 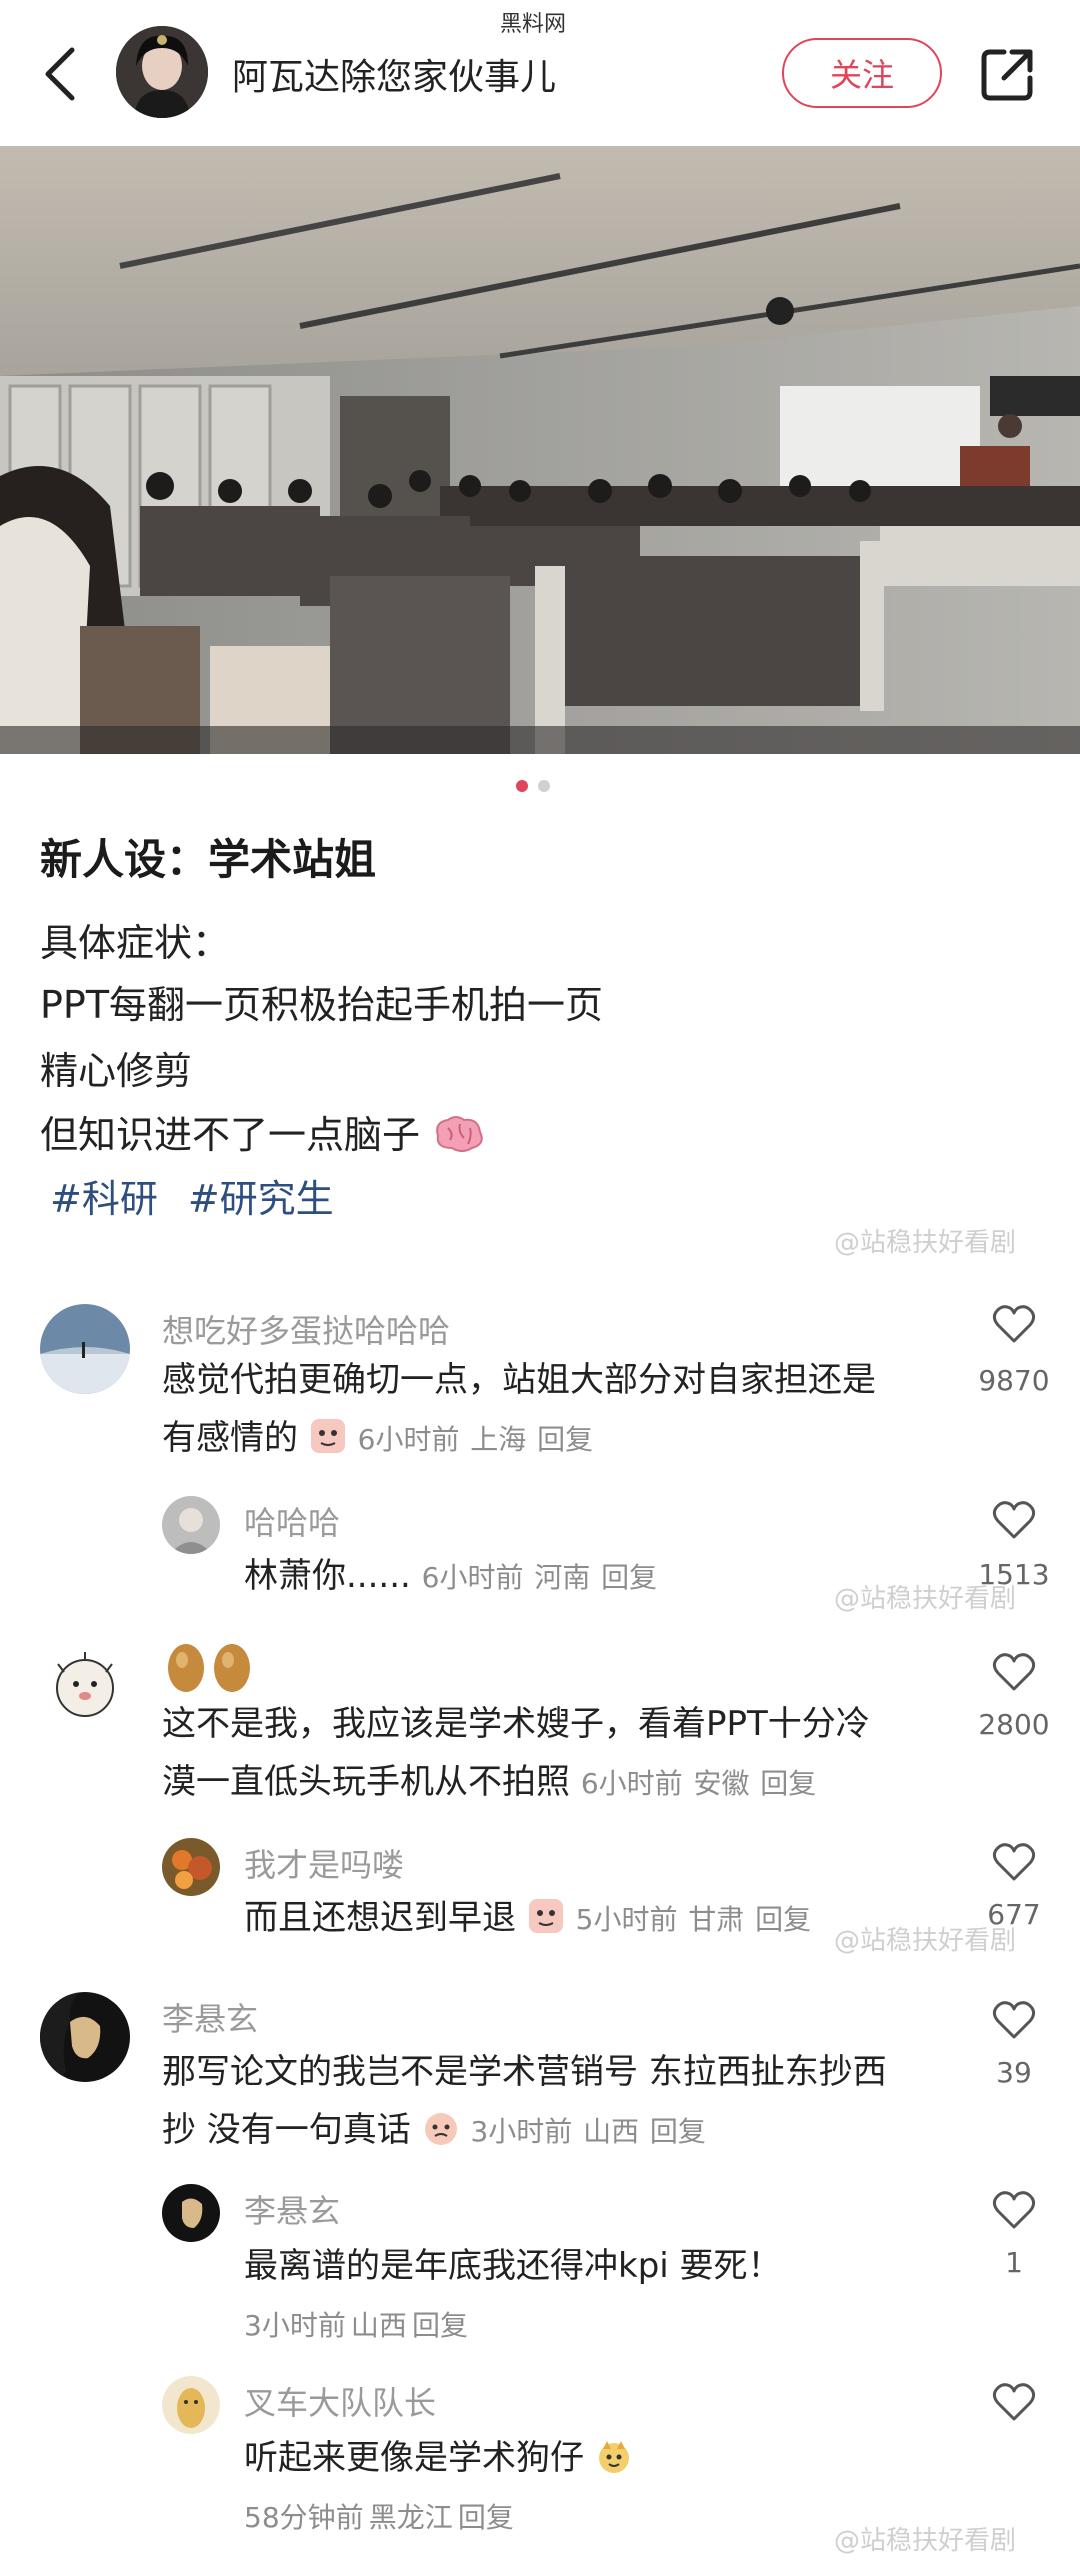 What do you see at coordinates (209, 1668) in the screenshot?
I see `peanut-emoji-icon` at bounding box center [209, 1668].